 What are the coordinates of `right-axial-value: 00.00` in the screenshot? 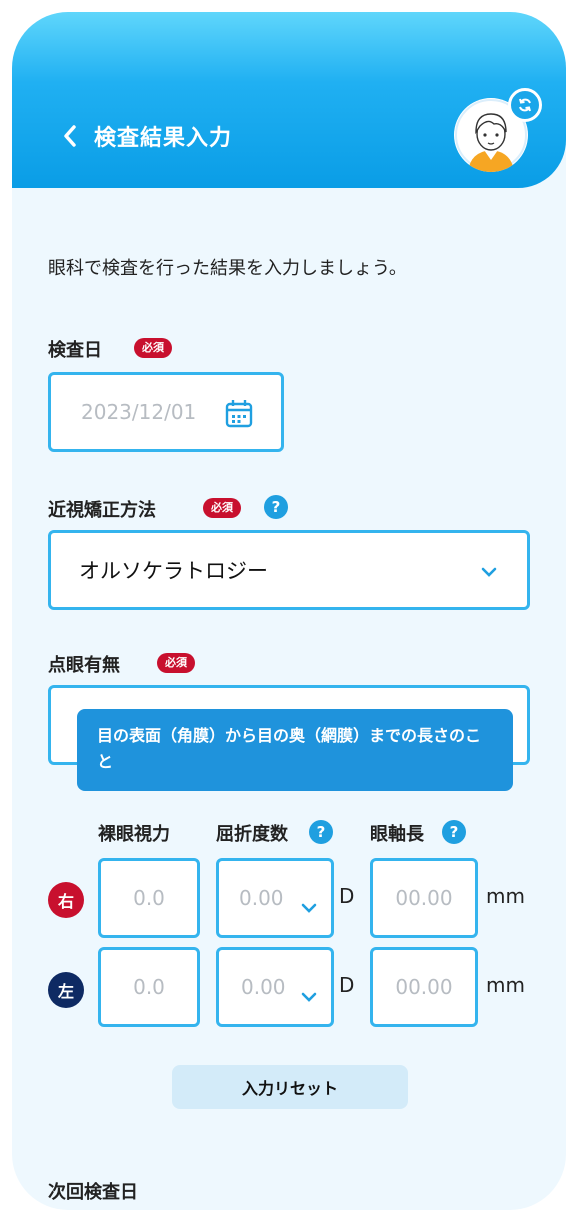 It's located at (424, 898).